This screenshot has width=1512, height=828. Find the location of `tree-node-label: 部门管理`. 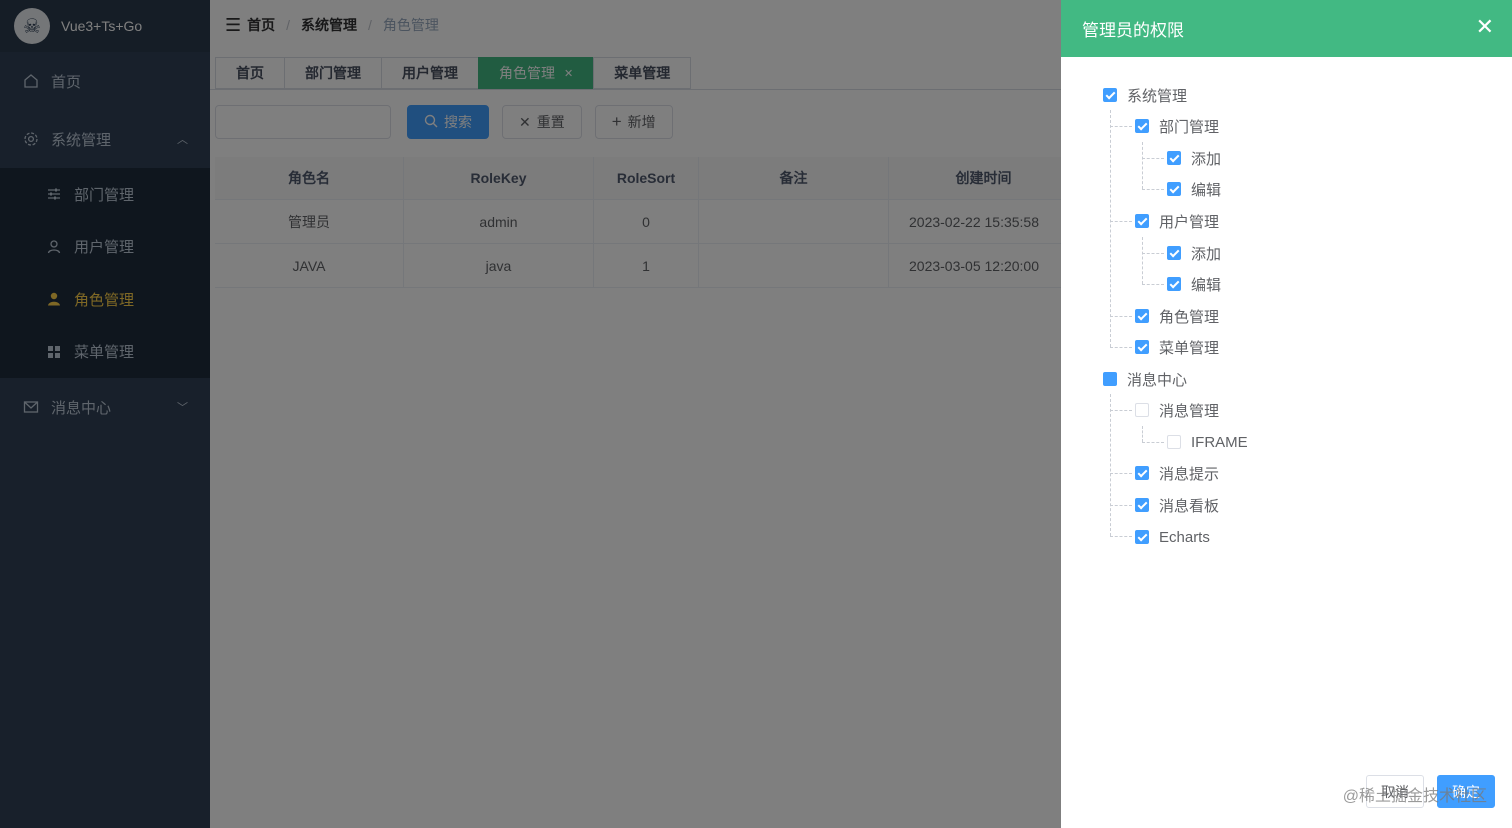

tree-node-label: 部门管理 is located at coordinates (1189, 127).